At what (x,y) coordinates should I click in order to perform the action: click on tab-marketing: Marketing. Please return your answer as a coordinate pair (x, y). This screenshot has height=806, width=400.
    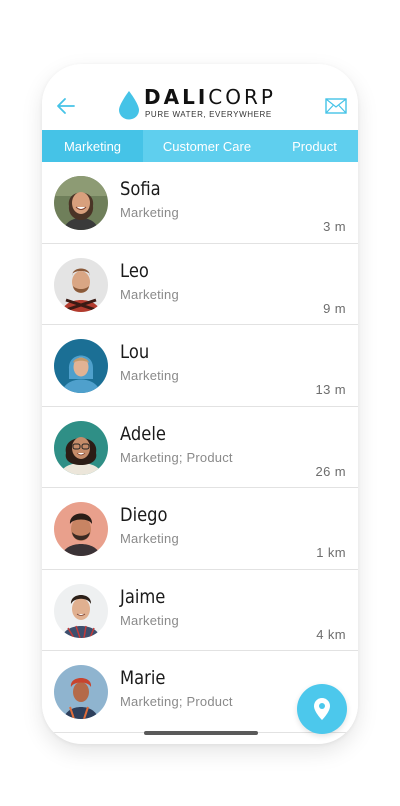
    Looking at the image, I should click on (92, 146).